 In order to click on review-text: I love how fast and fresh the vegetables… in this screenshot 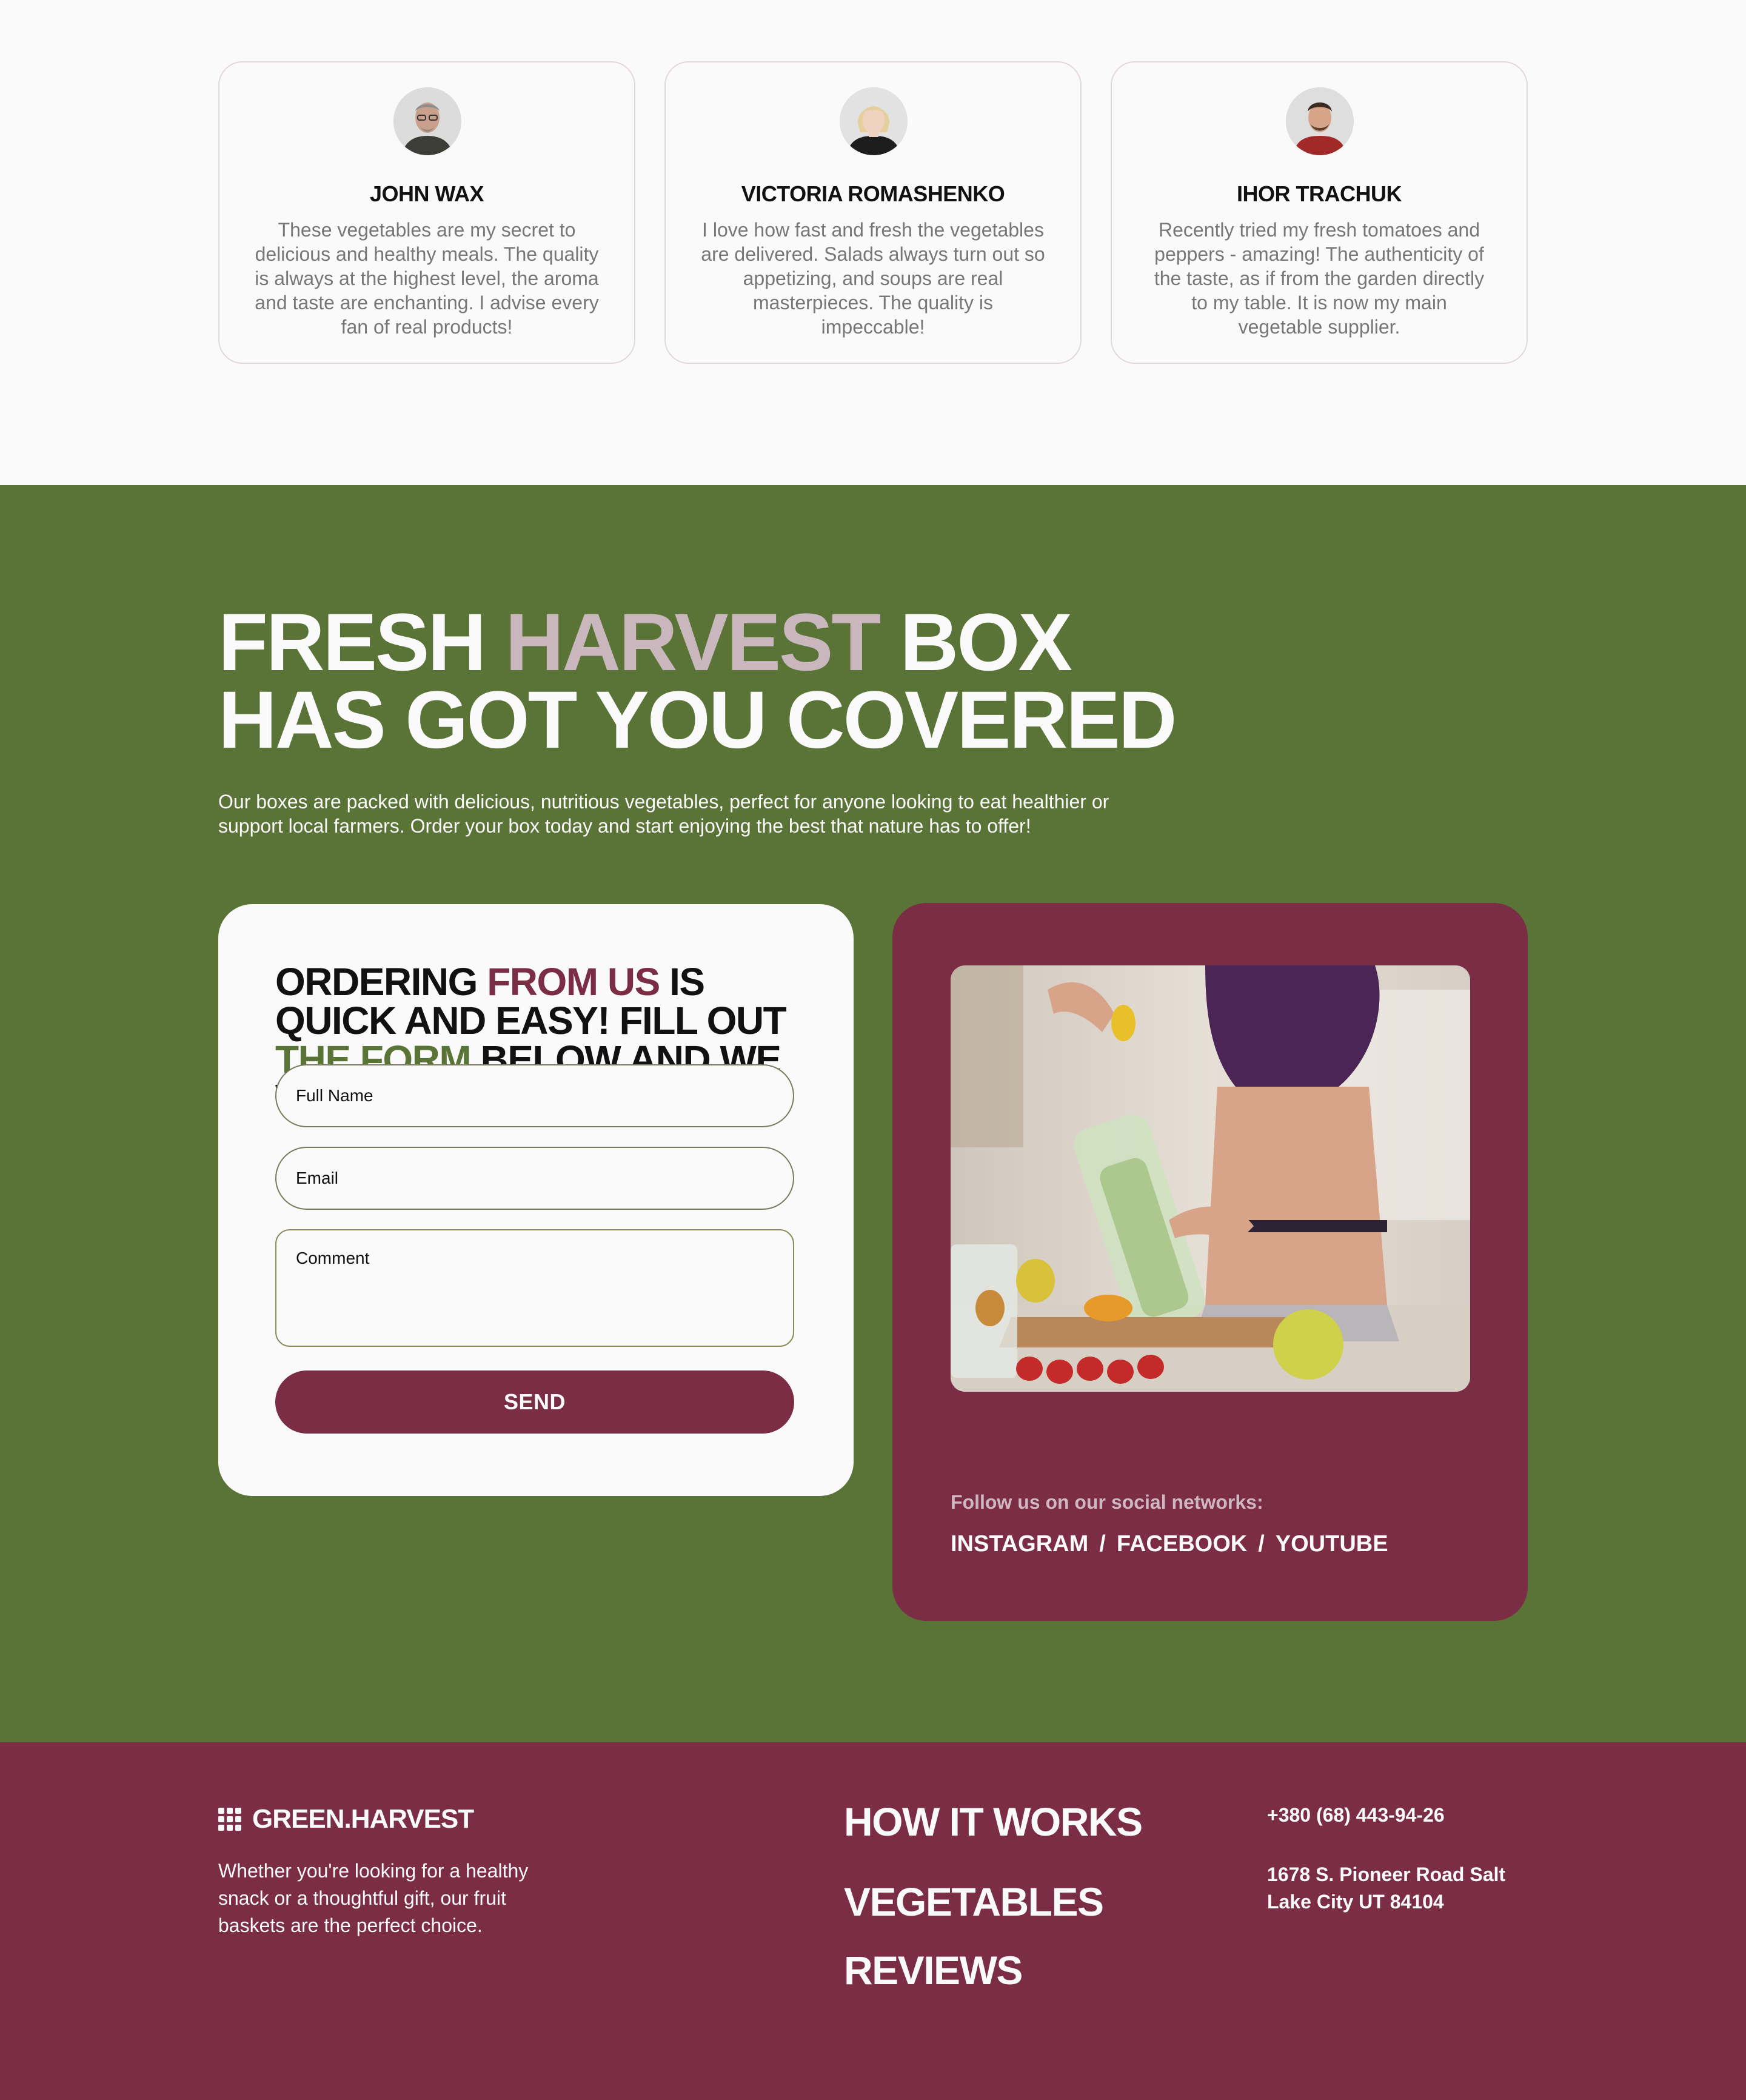, I will do `click(873, 279)`.